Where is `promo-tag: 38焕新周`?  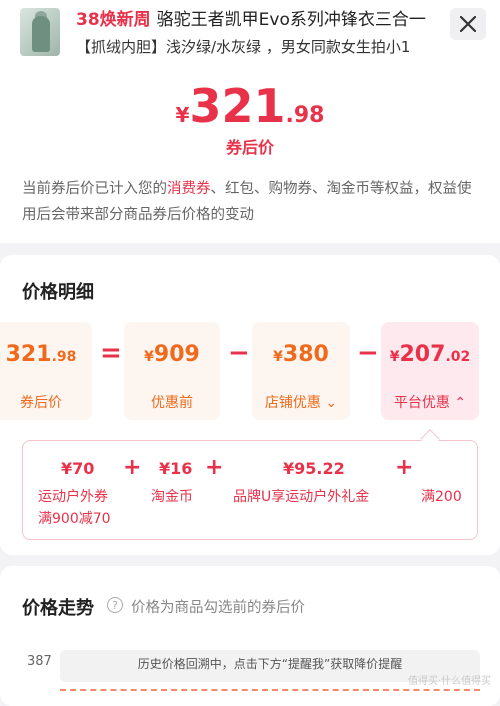
promo-tag: 38焕新周 is located at coordinates (113, 20).